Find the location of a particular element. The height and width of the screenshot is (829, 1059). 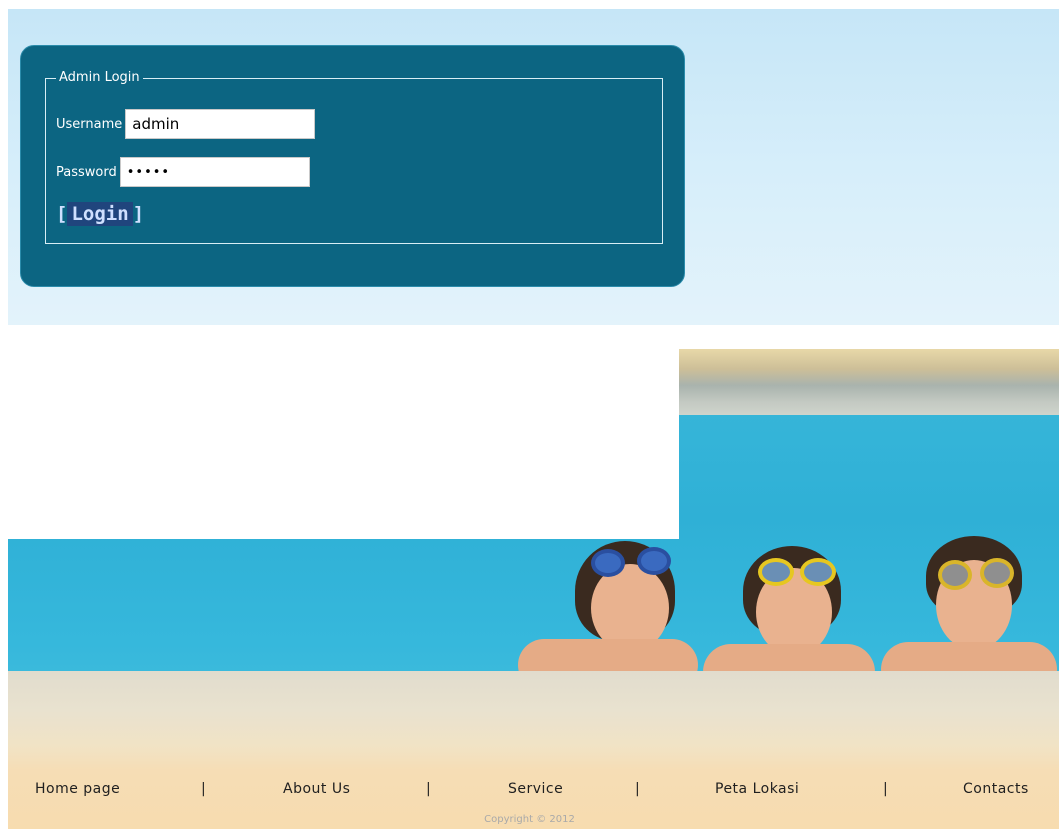

password-row: Password is located at coordinates (183, 172).